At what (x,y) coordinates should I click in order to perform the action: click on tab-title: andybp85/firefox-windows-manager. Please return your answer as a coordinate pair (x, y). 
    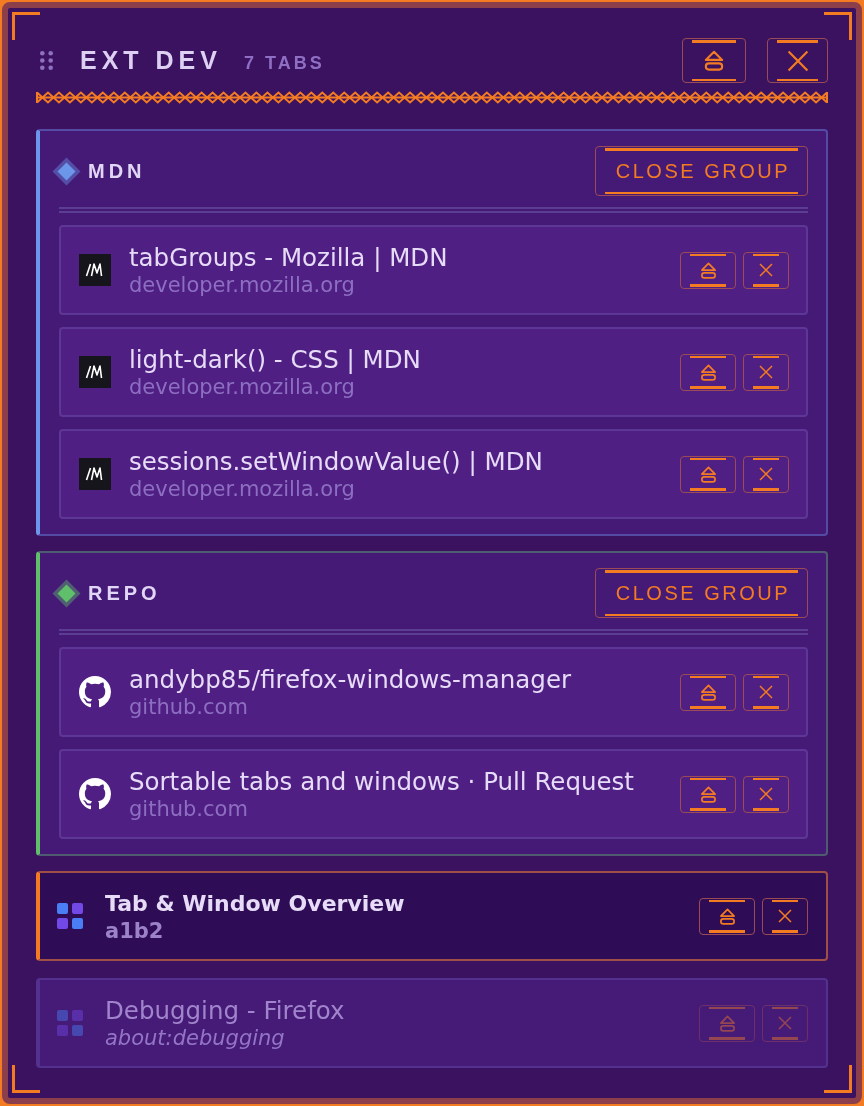
    Looking at the image, I should click on (350, 679).